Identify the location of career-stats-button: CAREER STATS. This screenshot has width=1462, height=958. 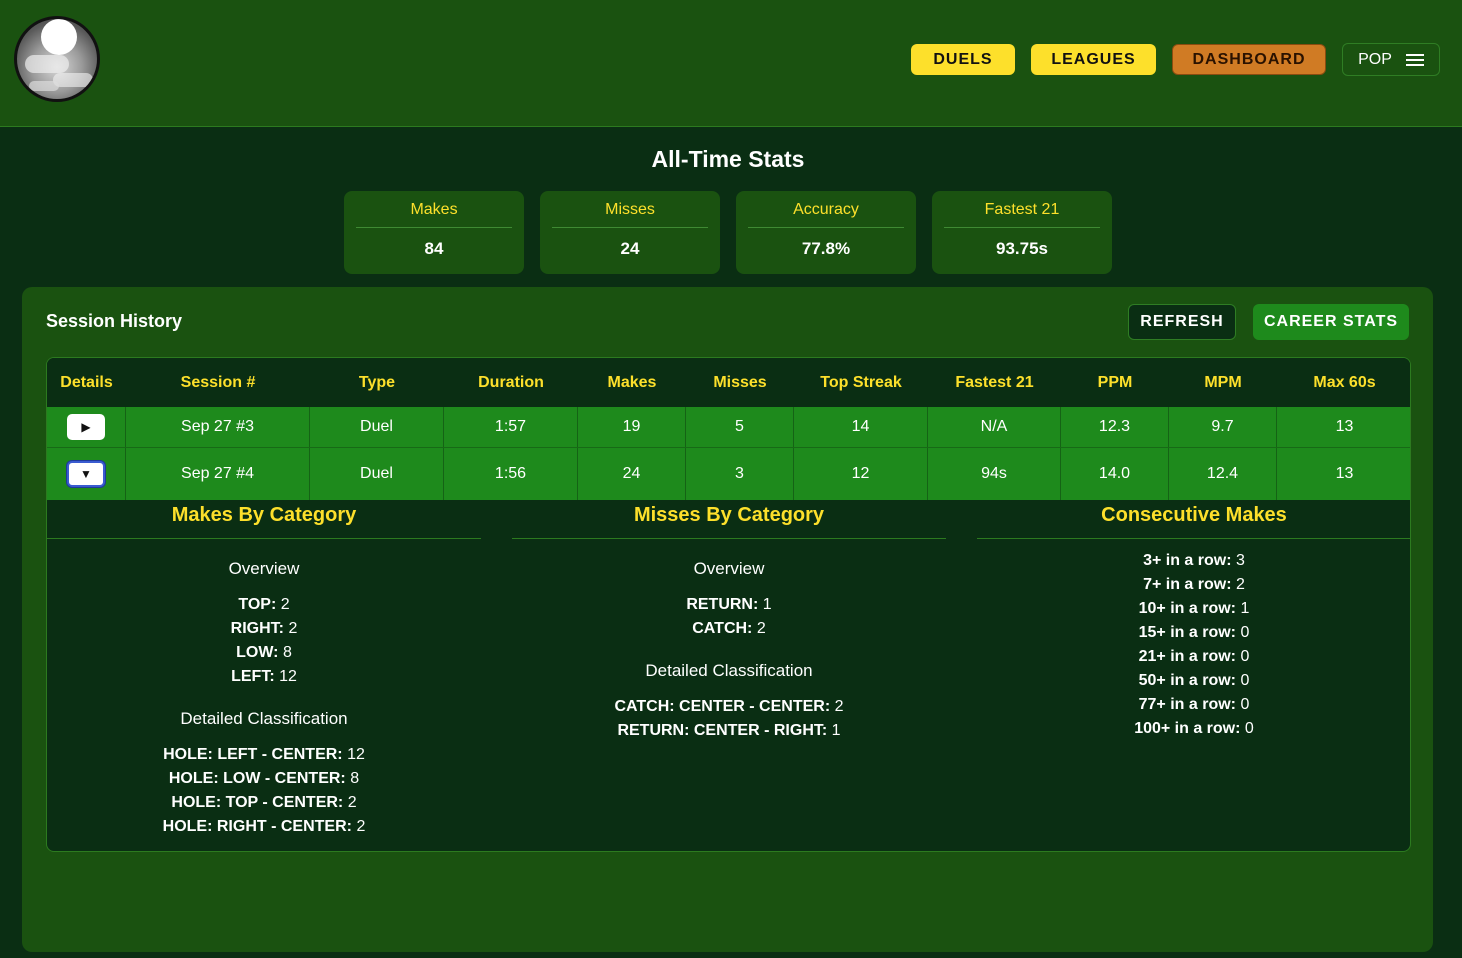
(1331, 322).